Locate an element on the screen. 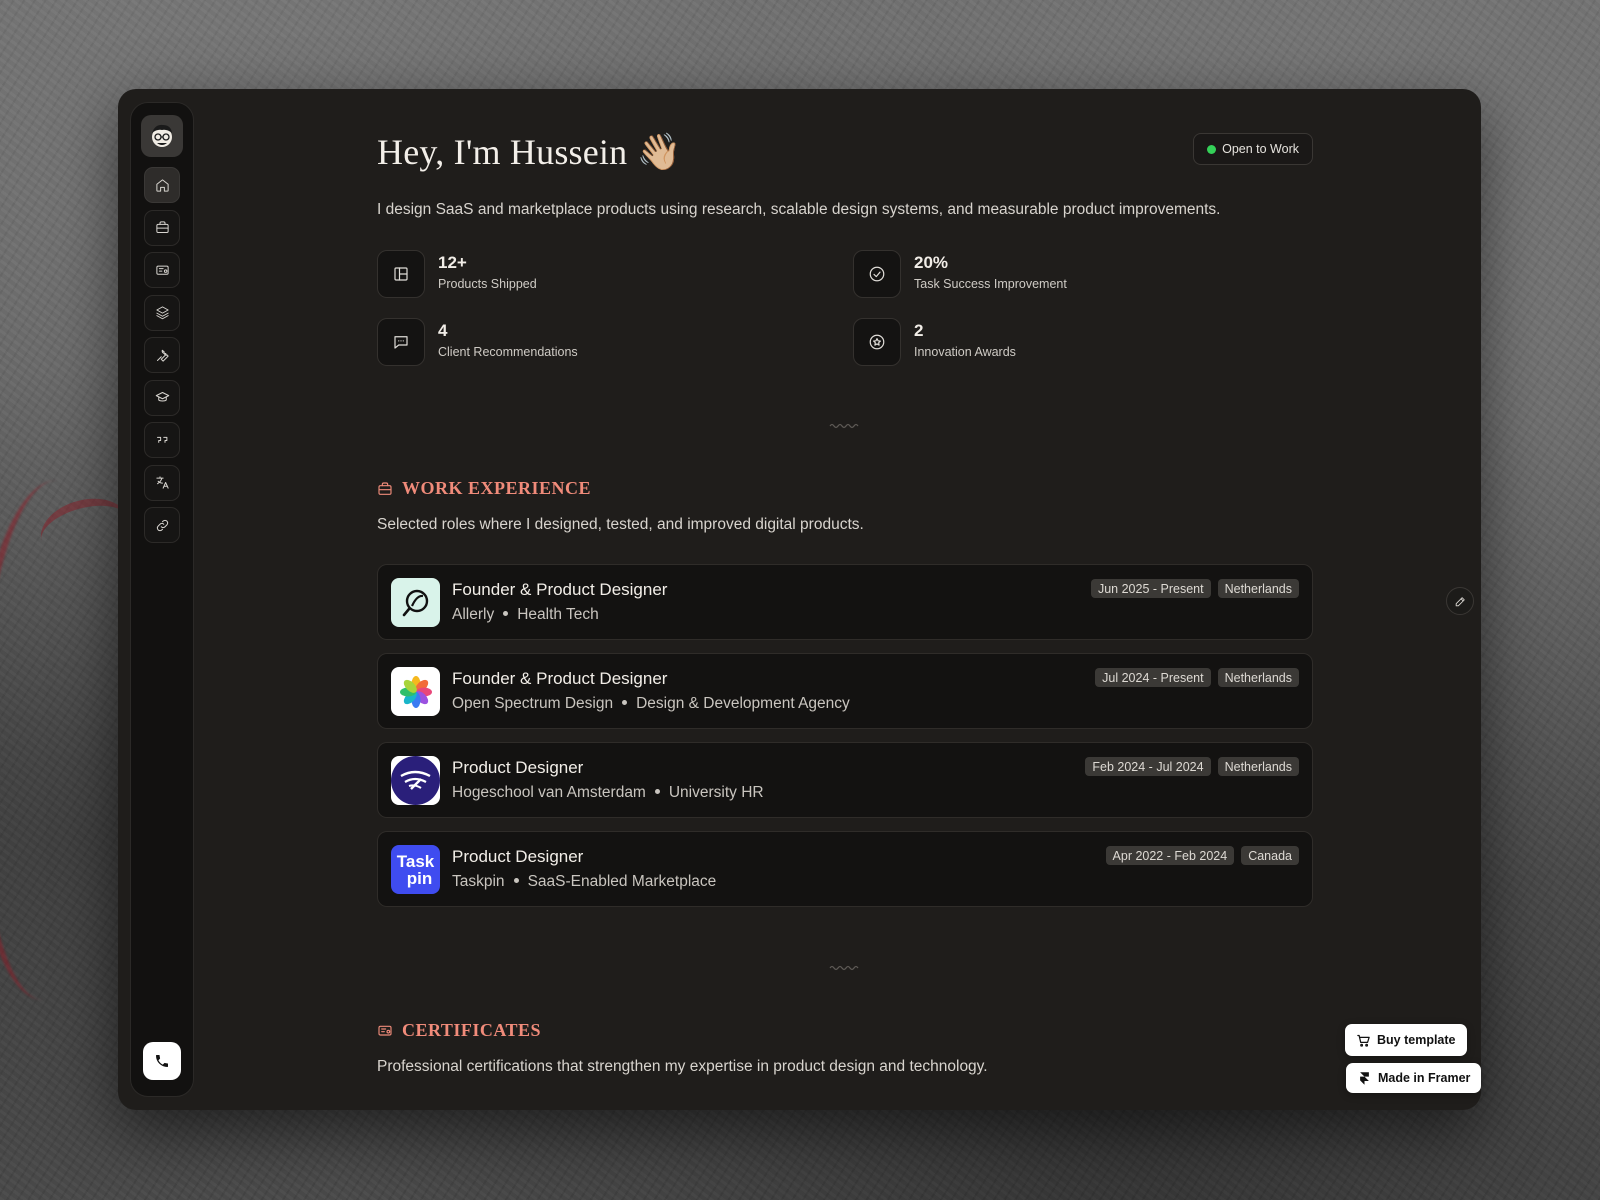 The image size is (1600, 1200). job-company-line: Allerly Health Tech is located at coordinates (525, 615).